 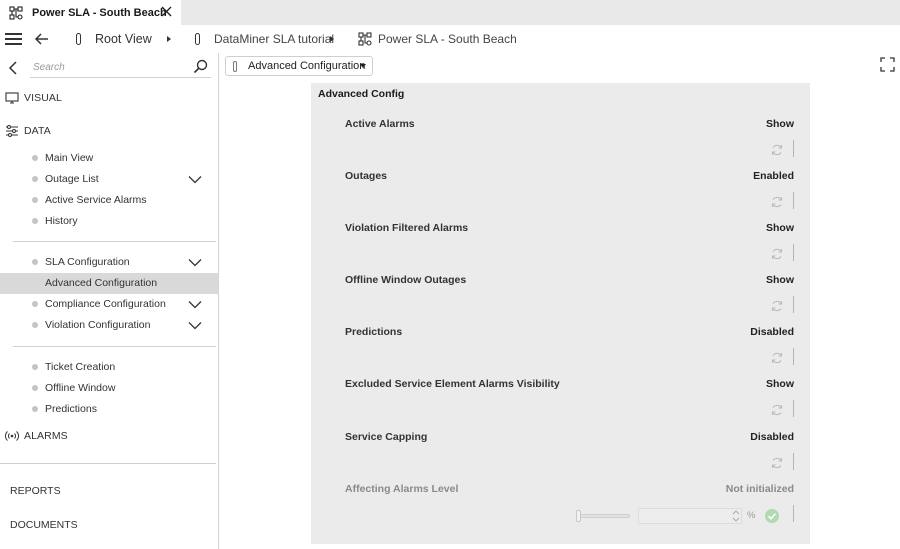 I want to click on fullscreen-icon, so click(x=887, y=64).